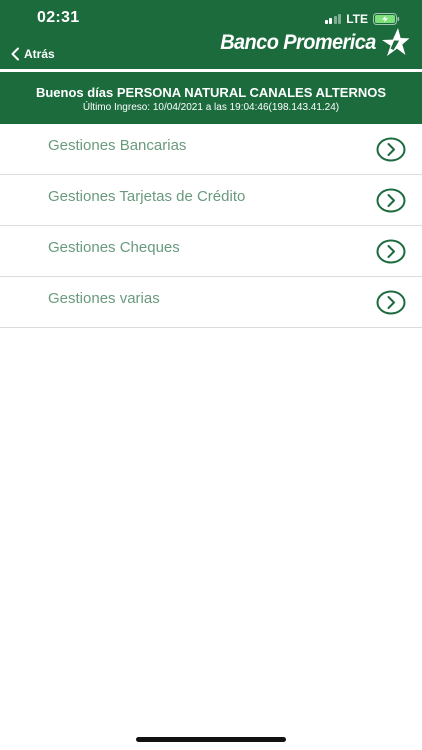 The width and height of the screenshot is (422, 750). I want to click on brand-name: Banco Promerica, so click(298, 42).